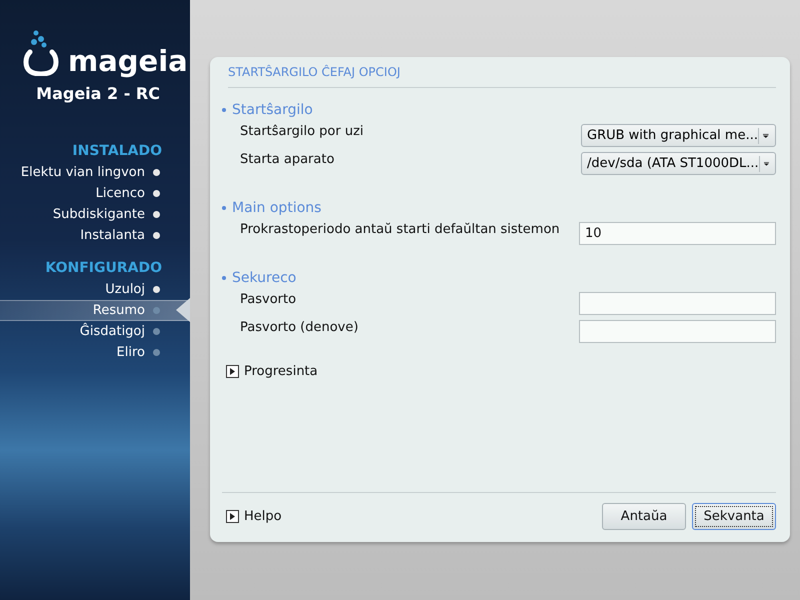  I want to click on section-heading: KONFIGURADO, so click(103, 268).